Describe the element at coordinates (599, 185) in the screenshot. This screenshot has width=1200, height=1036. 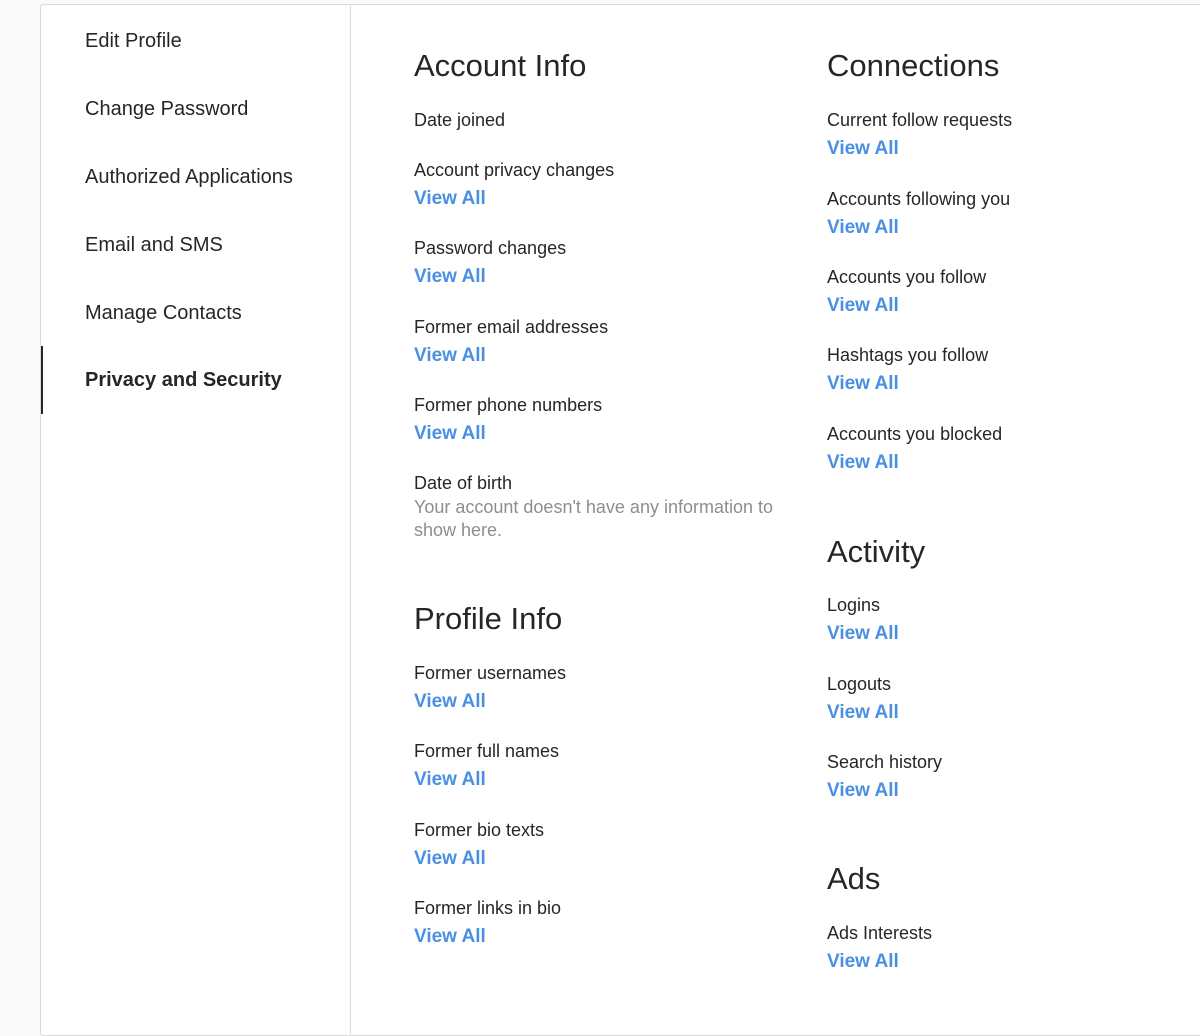
I see `privacy-changes-item: Account privacy changes View All` at that location.